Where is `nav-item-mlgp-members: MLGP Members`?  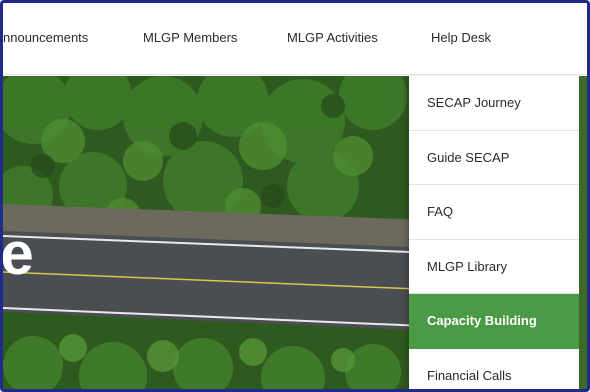 nav-item-mlgp-members: MLGP Members is located at coordinates (190, 37).